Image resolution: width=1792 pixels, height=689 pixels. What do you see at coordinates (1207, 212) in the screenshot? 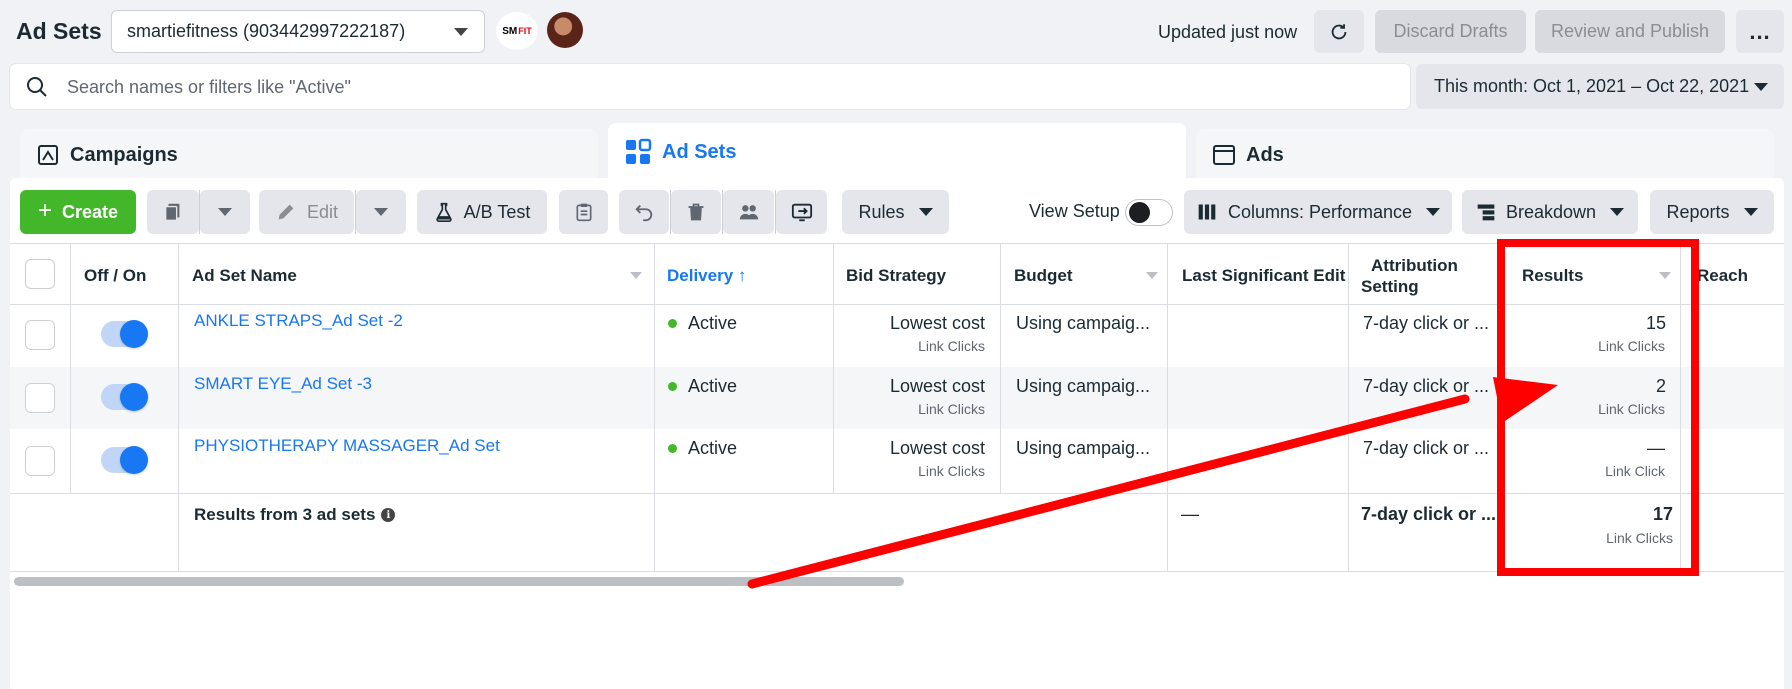
I see `columns-icon` at bounding box center [1207, 212].